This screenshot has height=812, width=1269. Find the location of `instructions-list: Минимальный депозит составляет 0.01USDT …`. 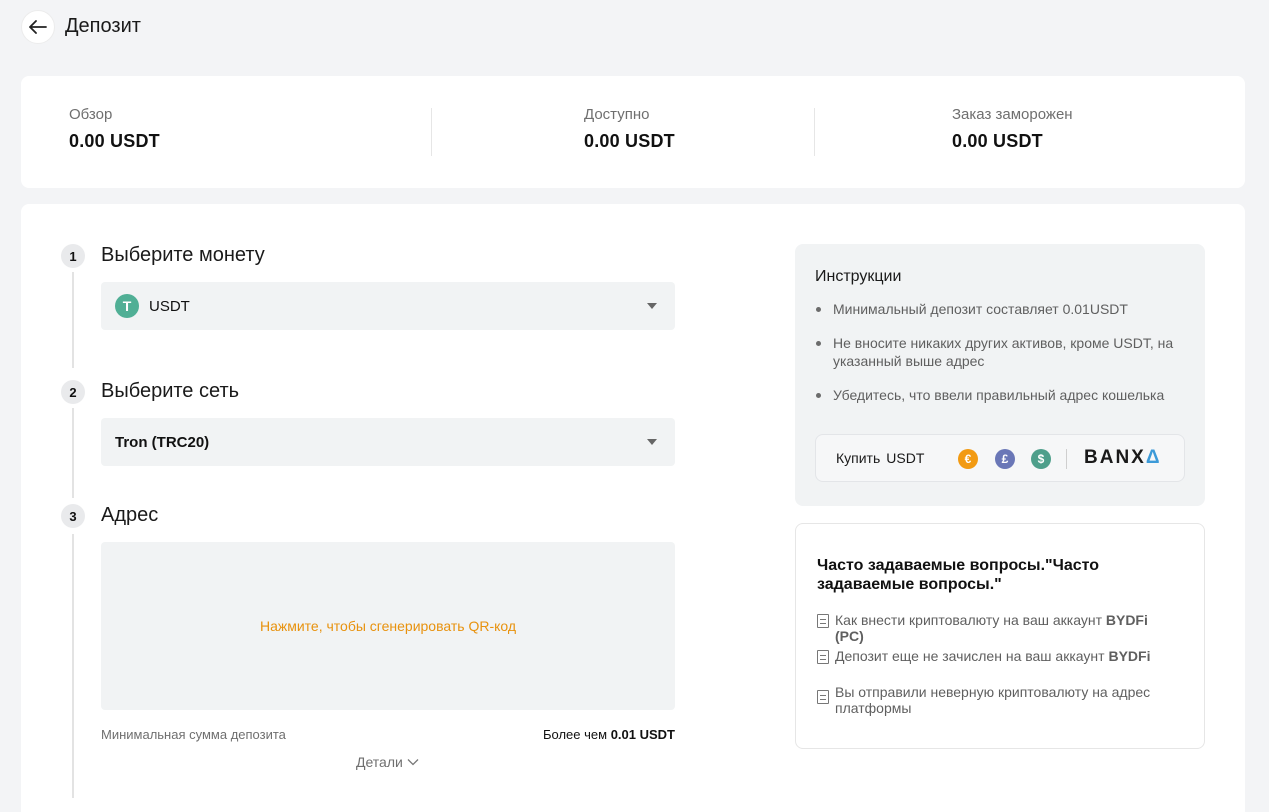

instructions-list: Минимальный депозит составляет 0.01USDT … is located at coordinates (1001, 360).